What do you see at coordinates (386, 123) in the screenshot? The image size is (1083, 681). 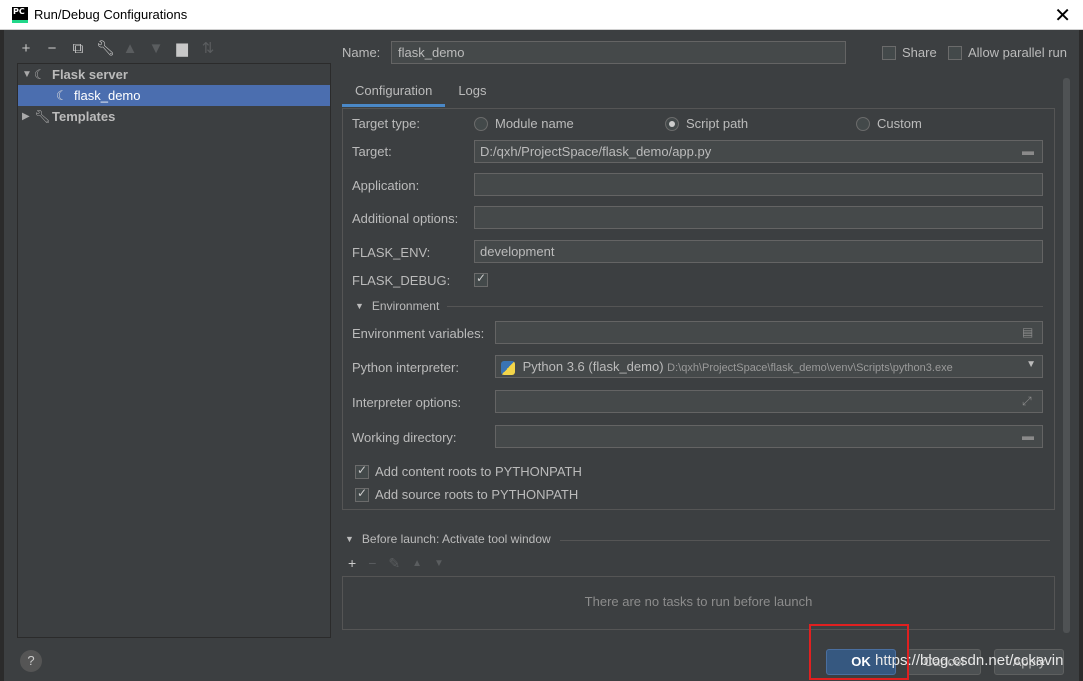 I see `target-type-label: Target type:` at bounding box center [386, 123].